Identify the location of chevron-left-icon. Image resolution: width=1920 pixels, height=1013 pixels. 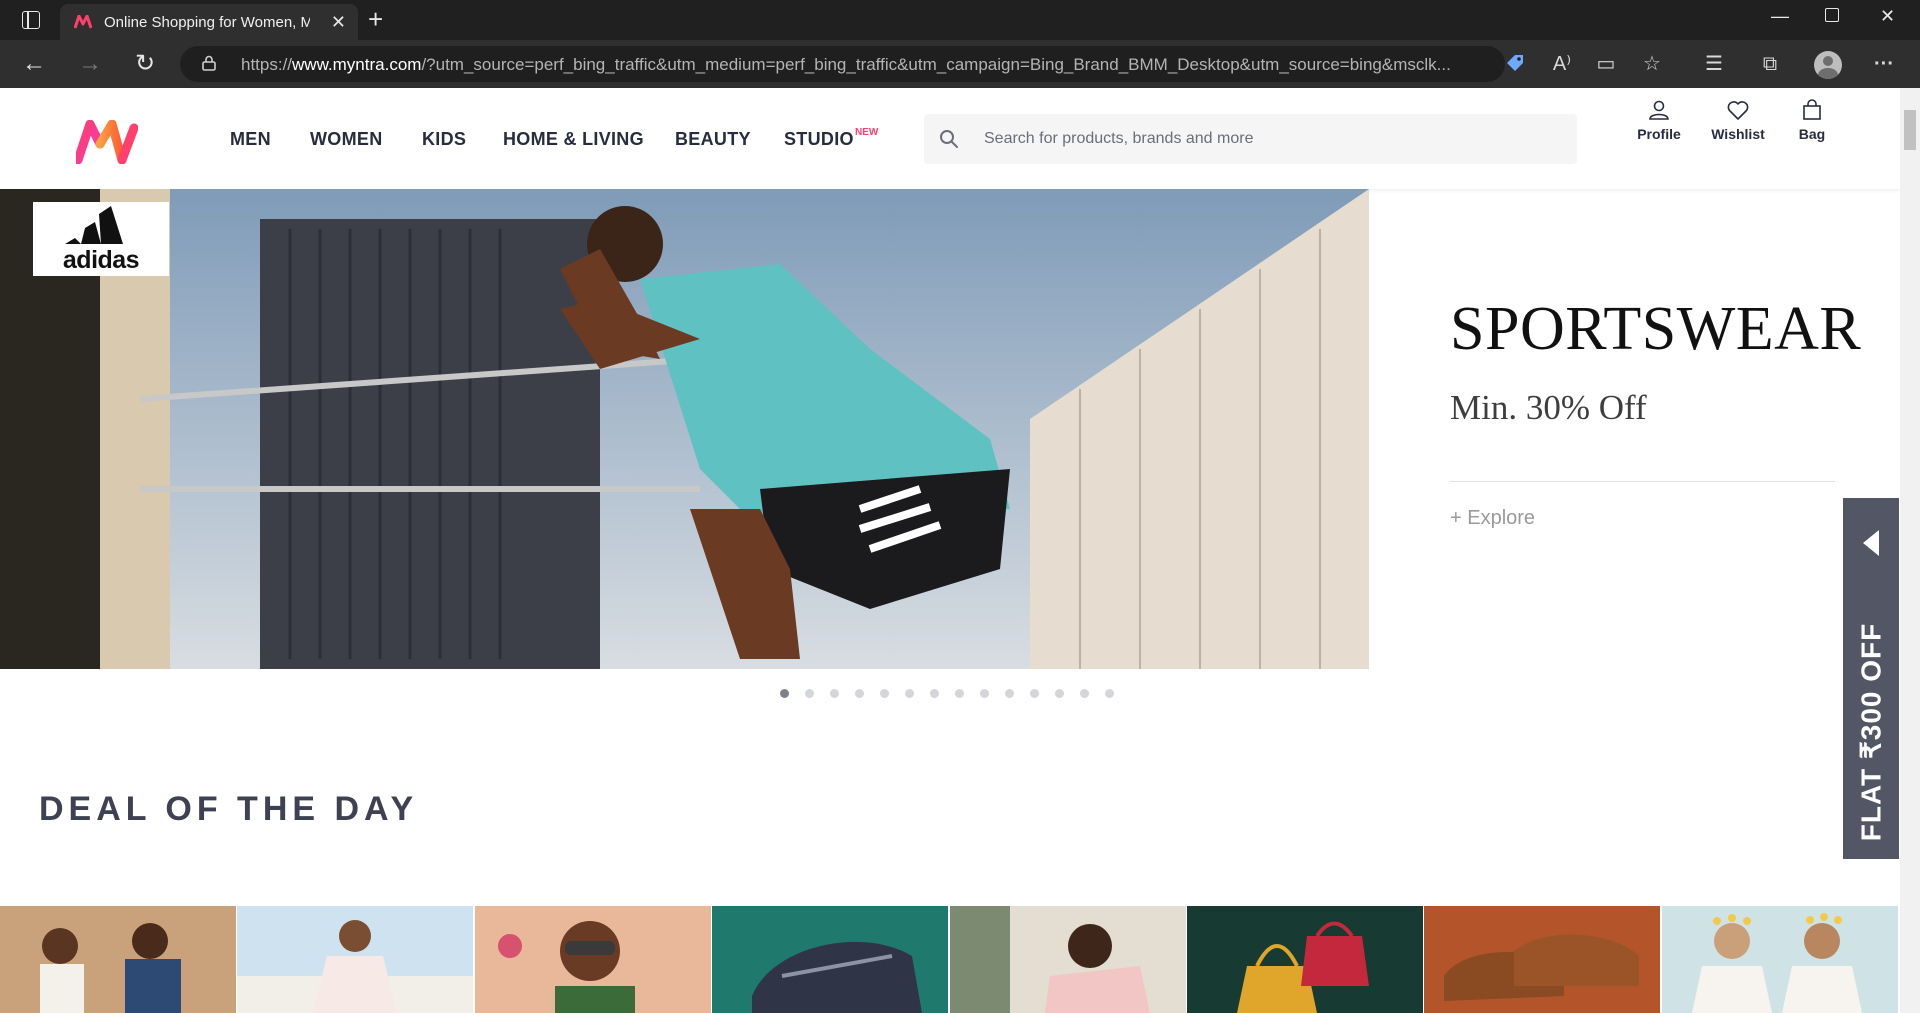
(1871, 543).